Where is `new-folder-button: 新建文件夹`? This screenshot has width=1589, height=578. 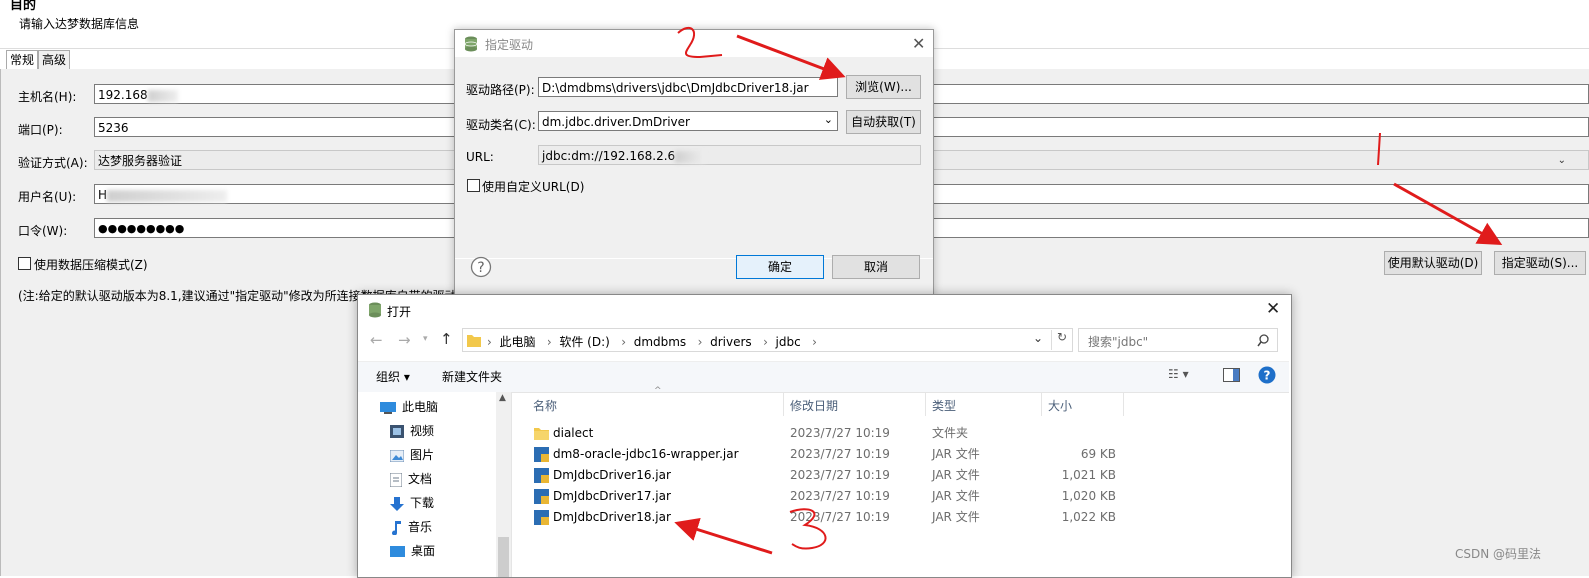 new-folder-button: 新建文件夹 is located at coordinates (472, 376).